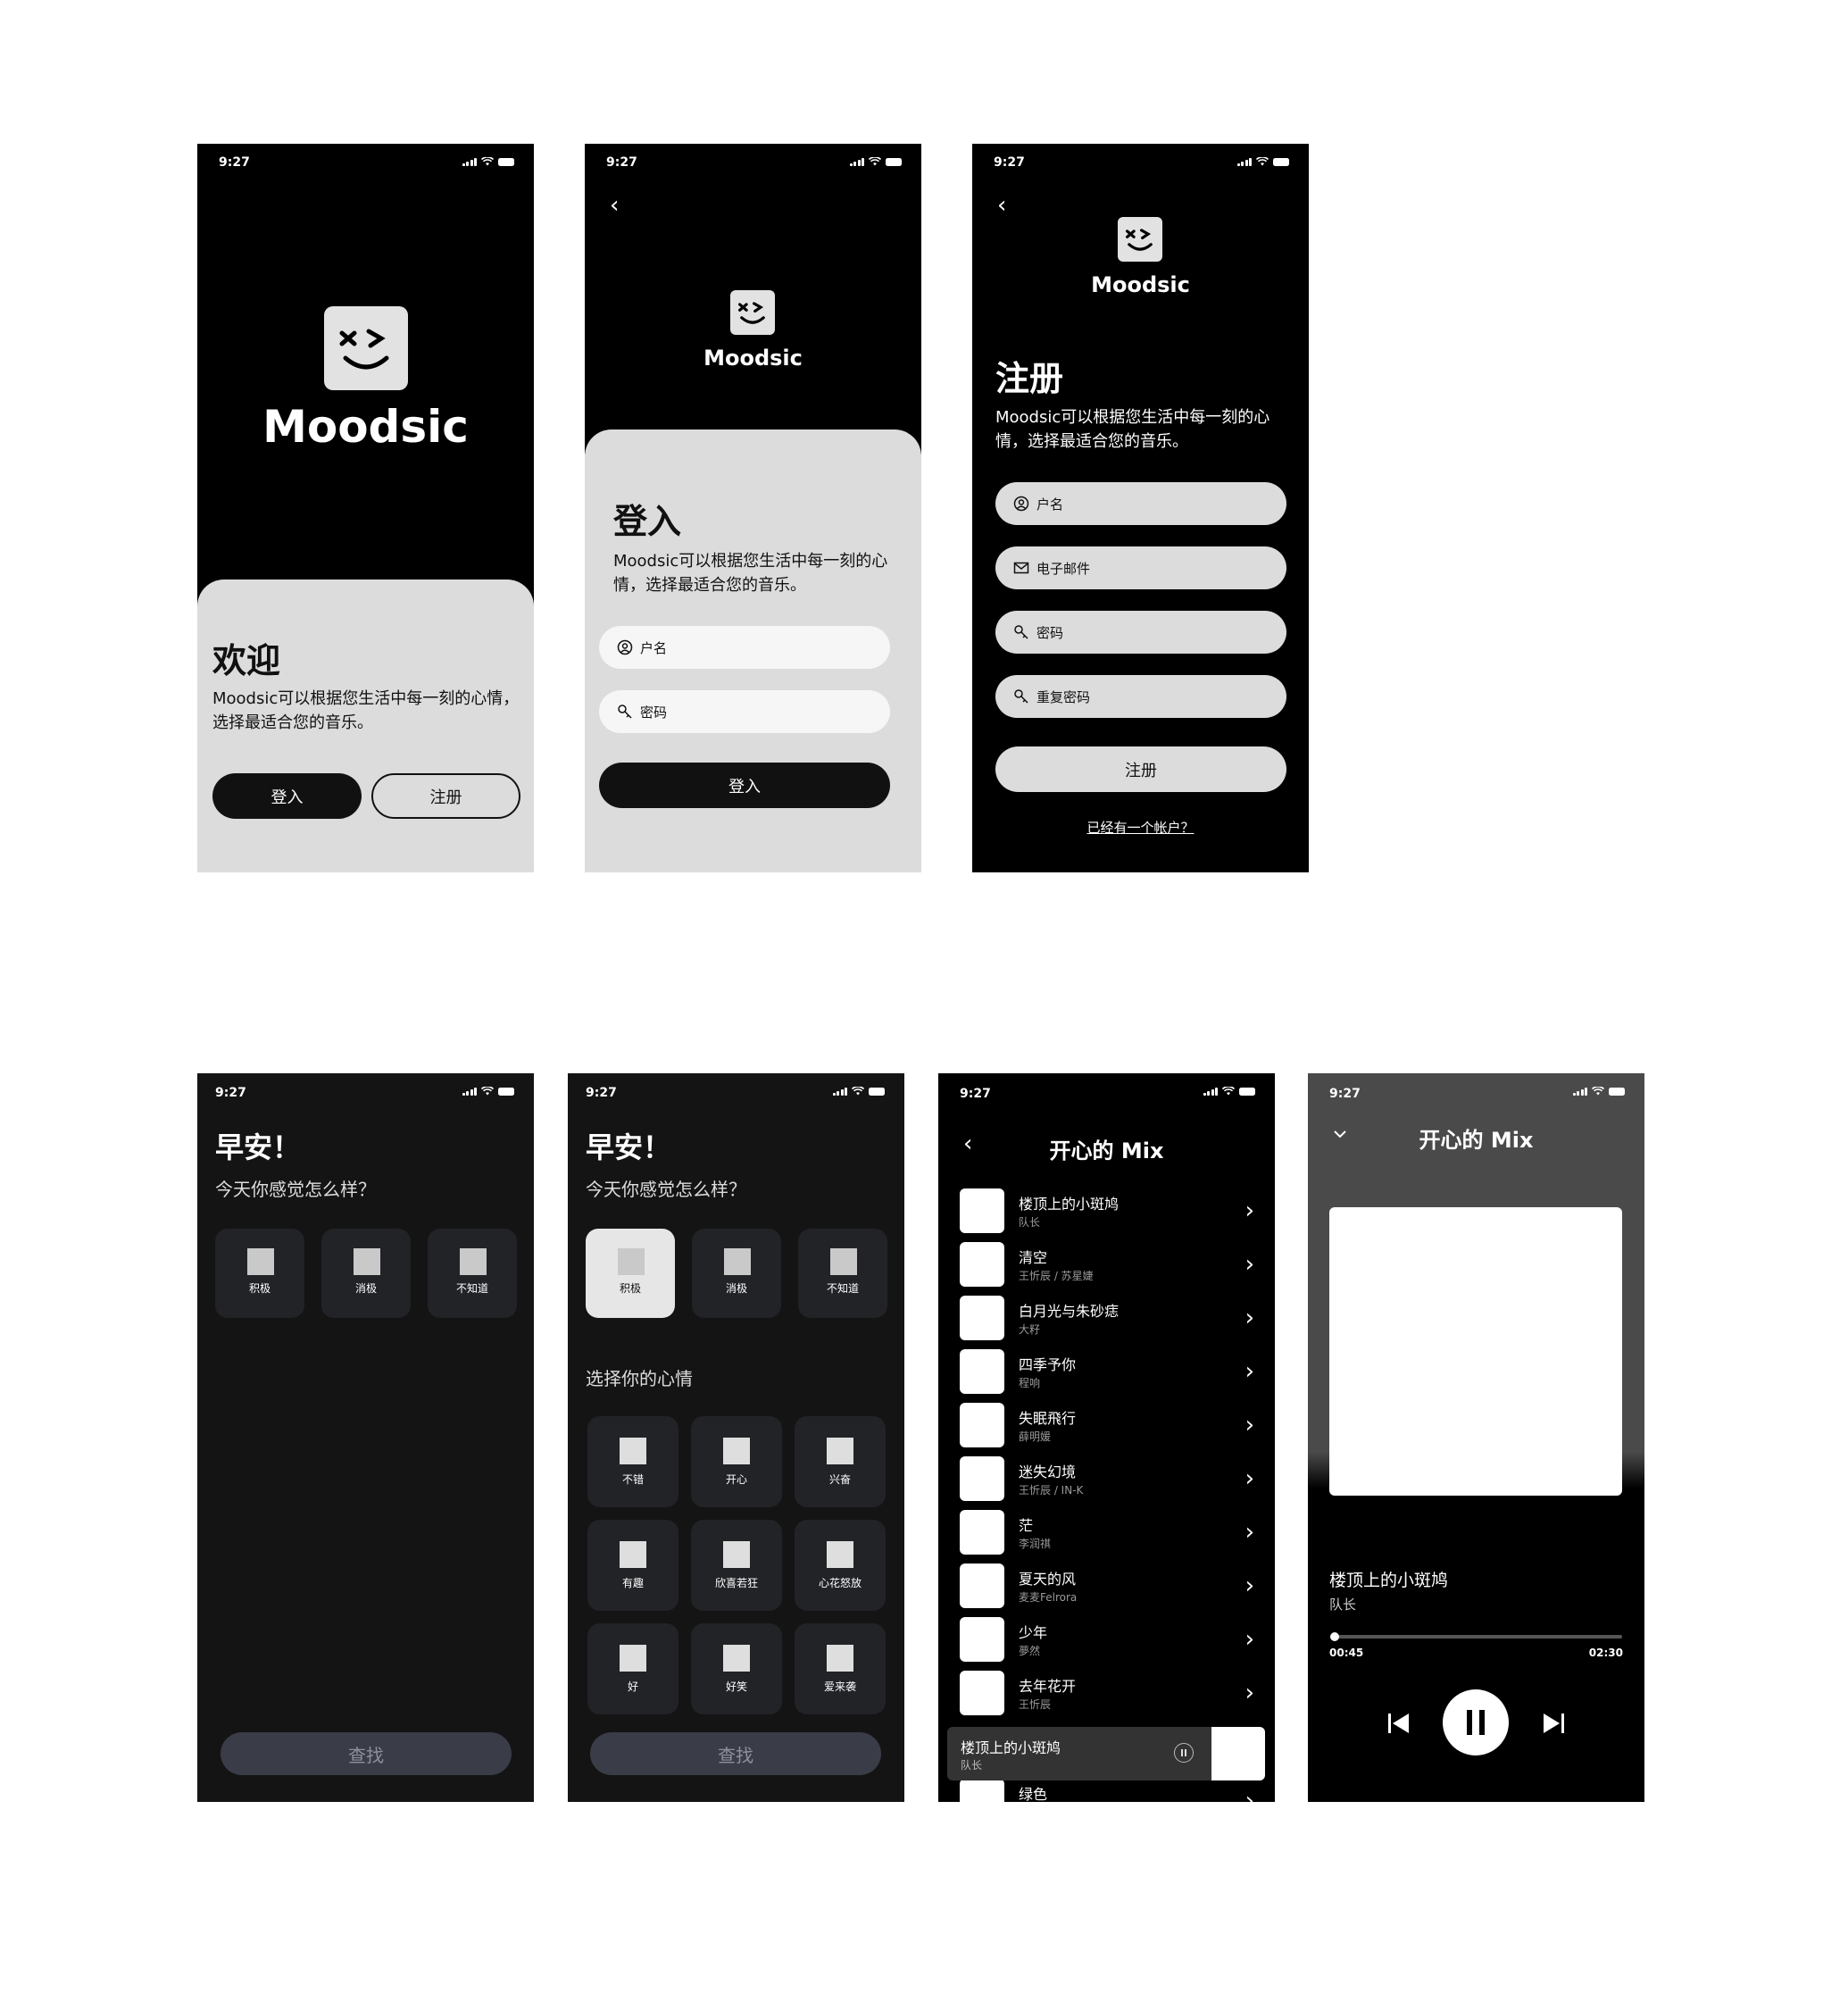 Image resolution: width=1848 pixels, height=1993 pixels. Describe the element at coordinates (287, 796) in the screenshot. I see `login-button: 登入` at that location.